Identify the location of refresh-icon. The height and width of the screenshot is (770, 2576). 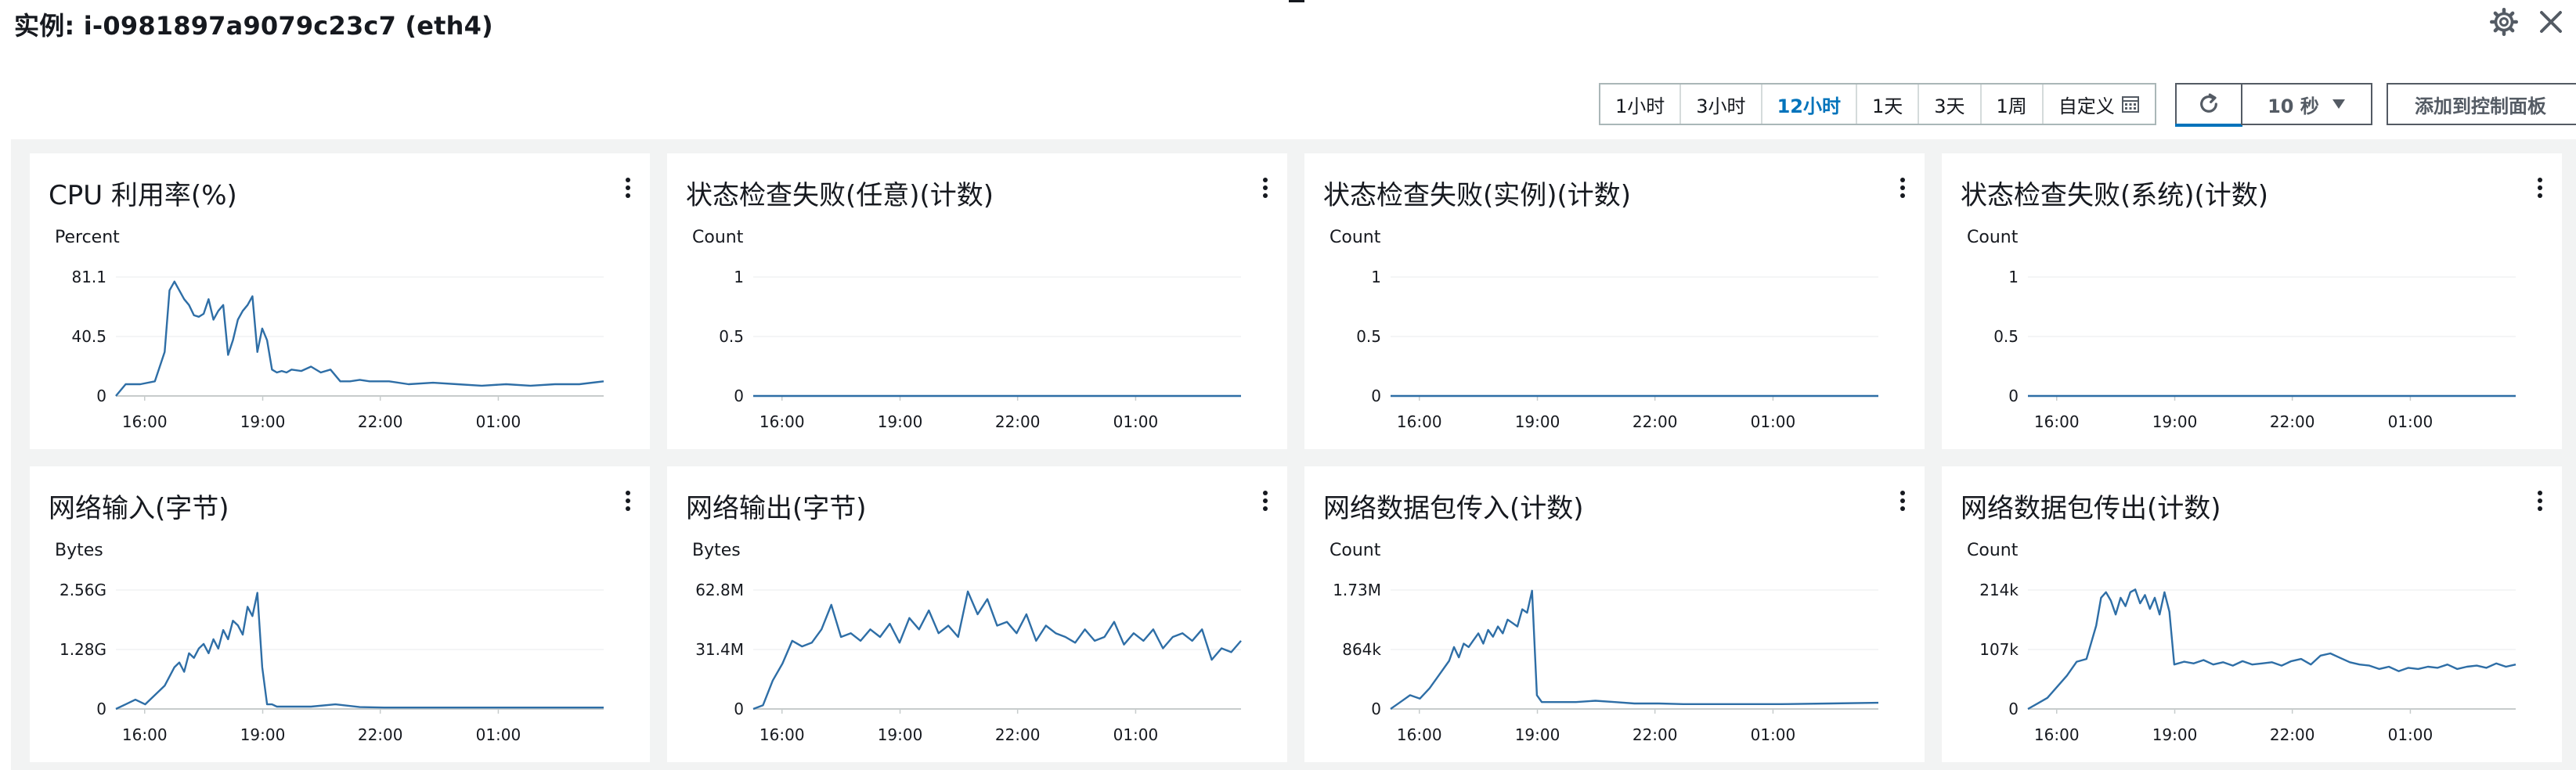
(2209, 103).